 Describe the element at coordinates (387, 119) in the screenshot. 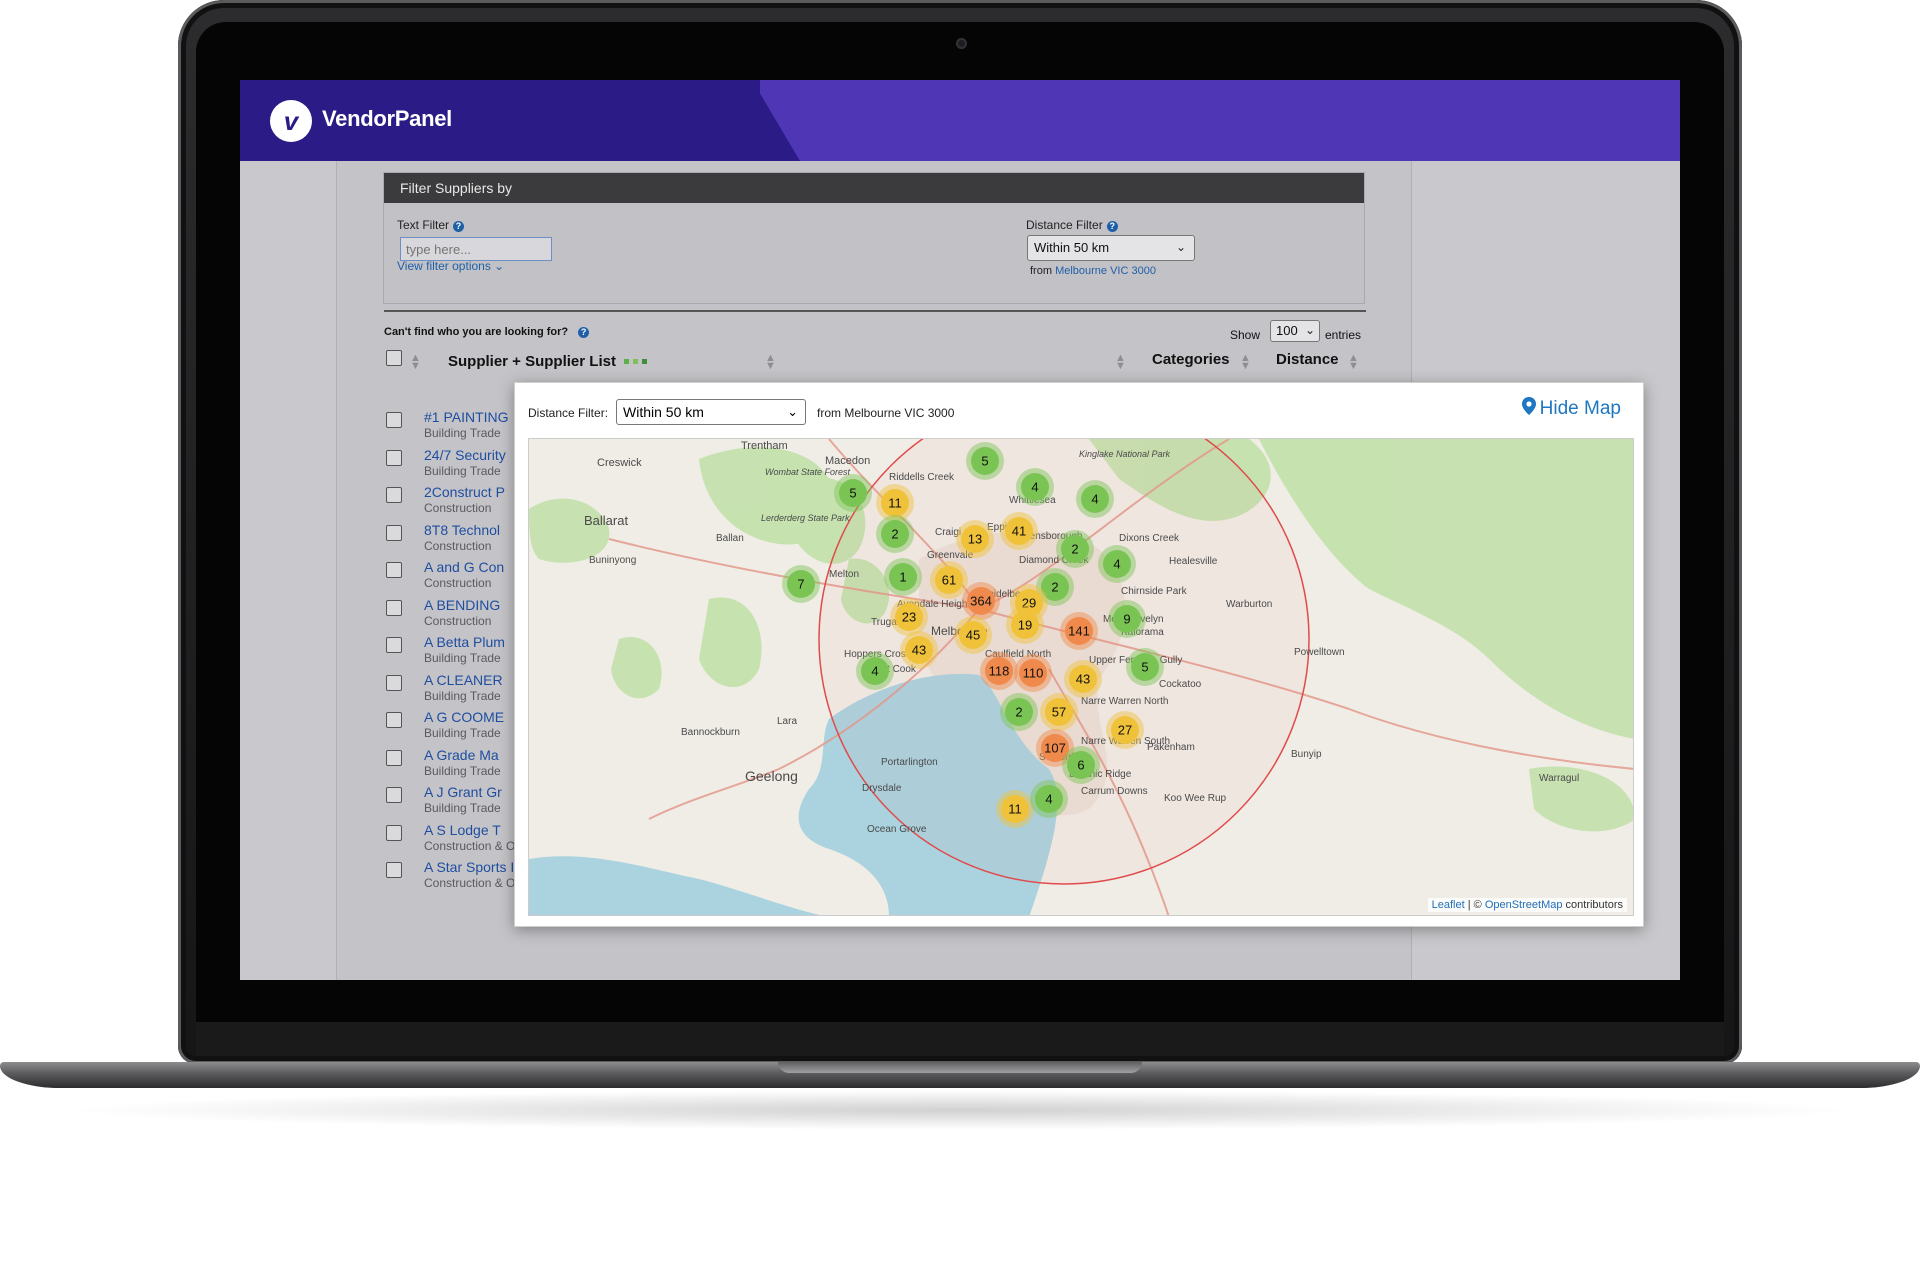

I see `brand-name: VendorPanel` at that location.